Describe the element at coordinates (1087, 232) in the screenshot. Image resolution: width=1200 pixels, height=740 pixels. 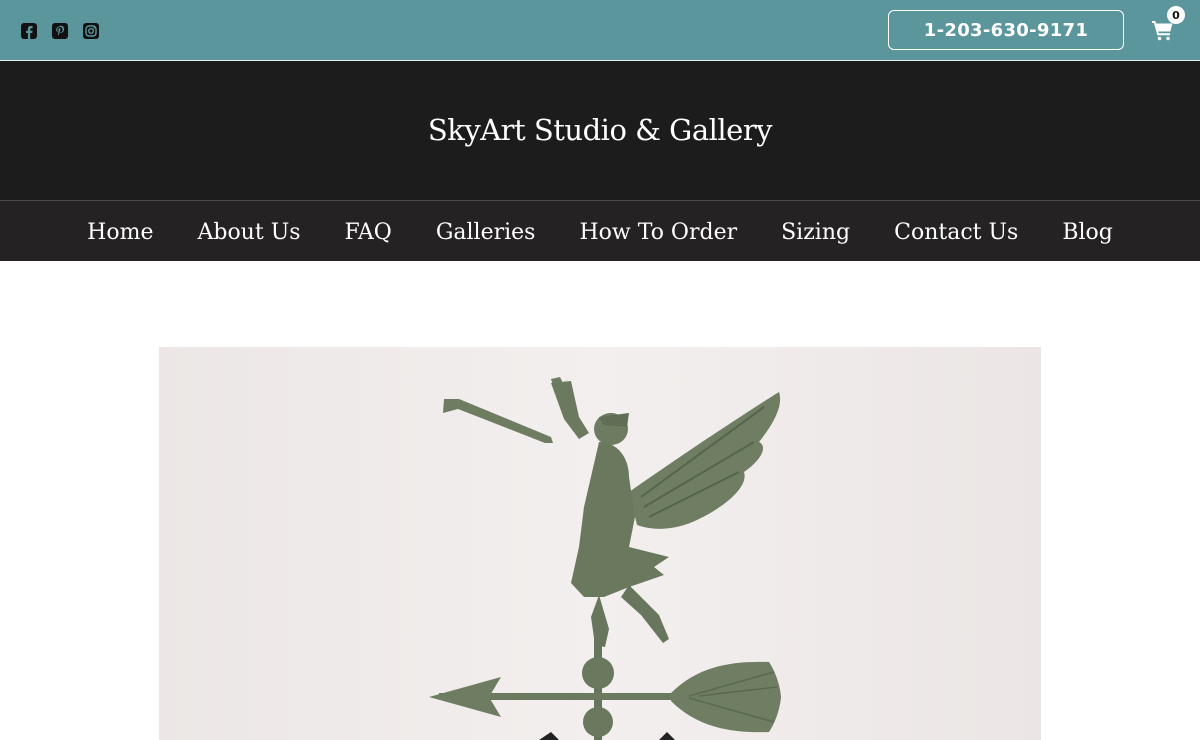
I see `nav-item-blog: Blog` at that location.